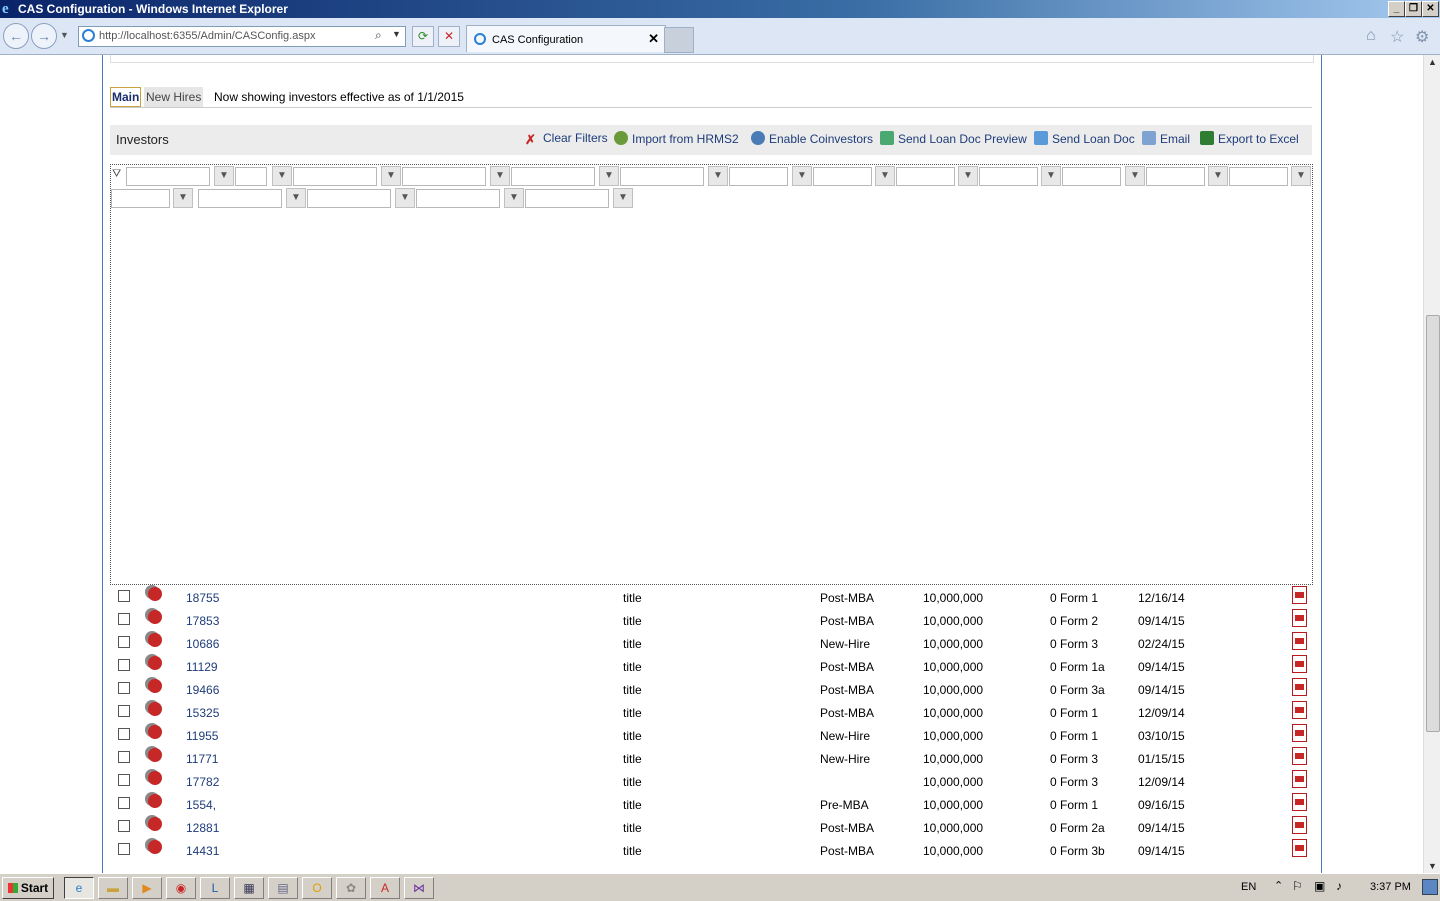 The width and height of the screenshot is (1440, 901). Describe the element at coordinates (566, 139) in the screenshot. I see `clear-filters-button: ✗ Clear Filters` at that location.